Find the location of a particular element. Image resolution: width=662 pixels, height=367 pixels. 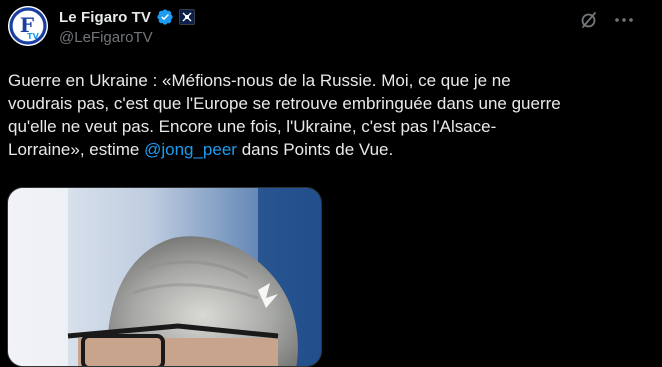

affiliate-badge-icon is located at coordinates (187, 17).